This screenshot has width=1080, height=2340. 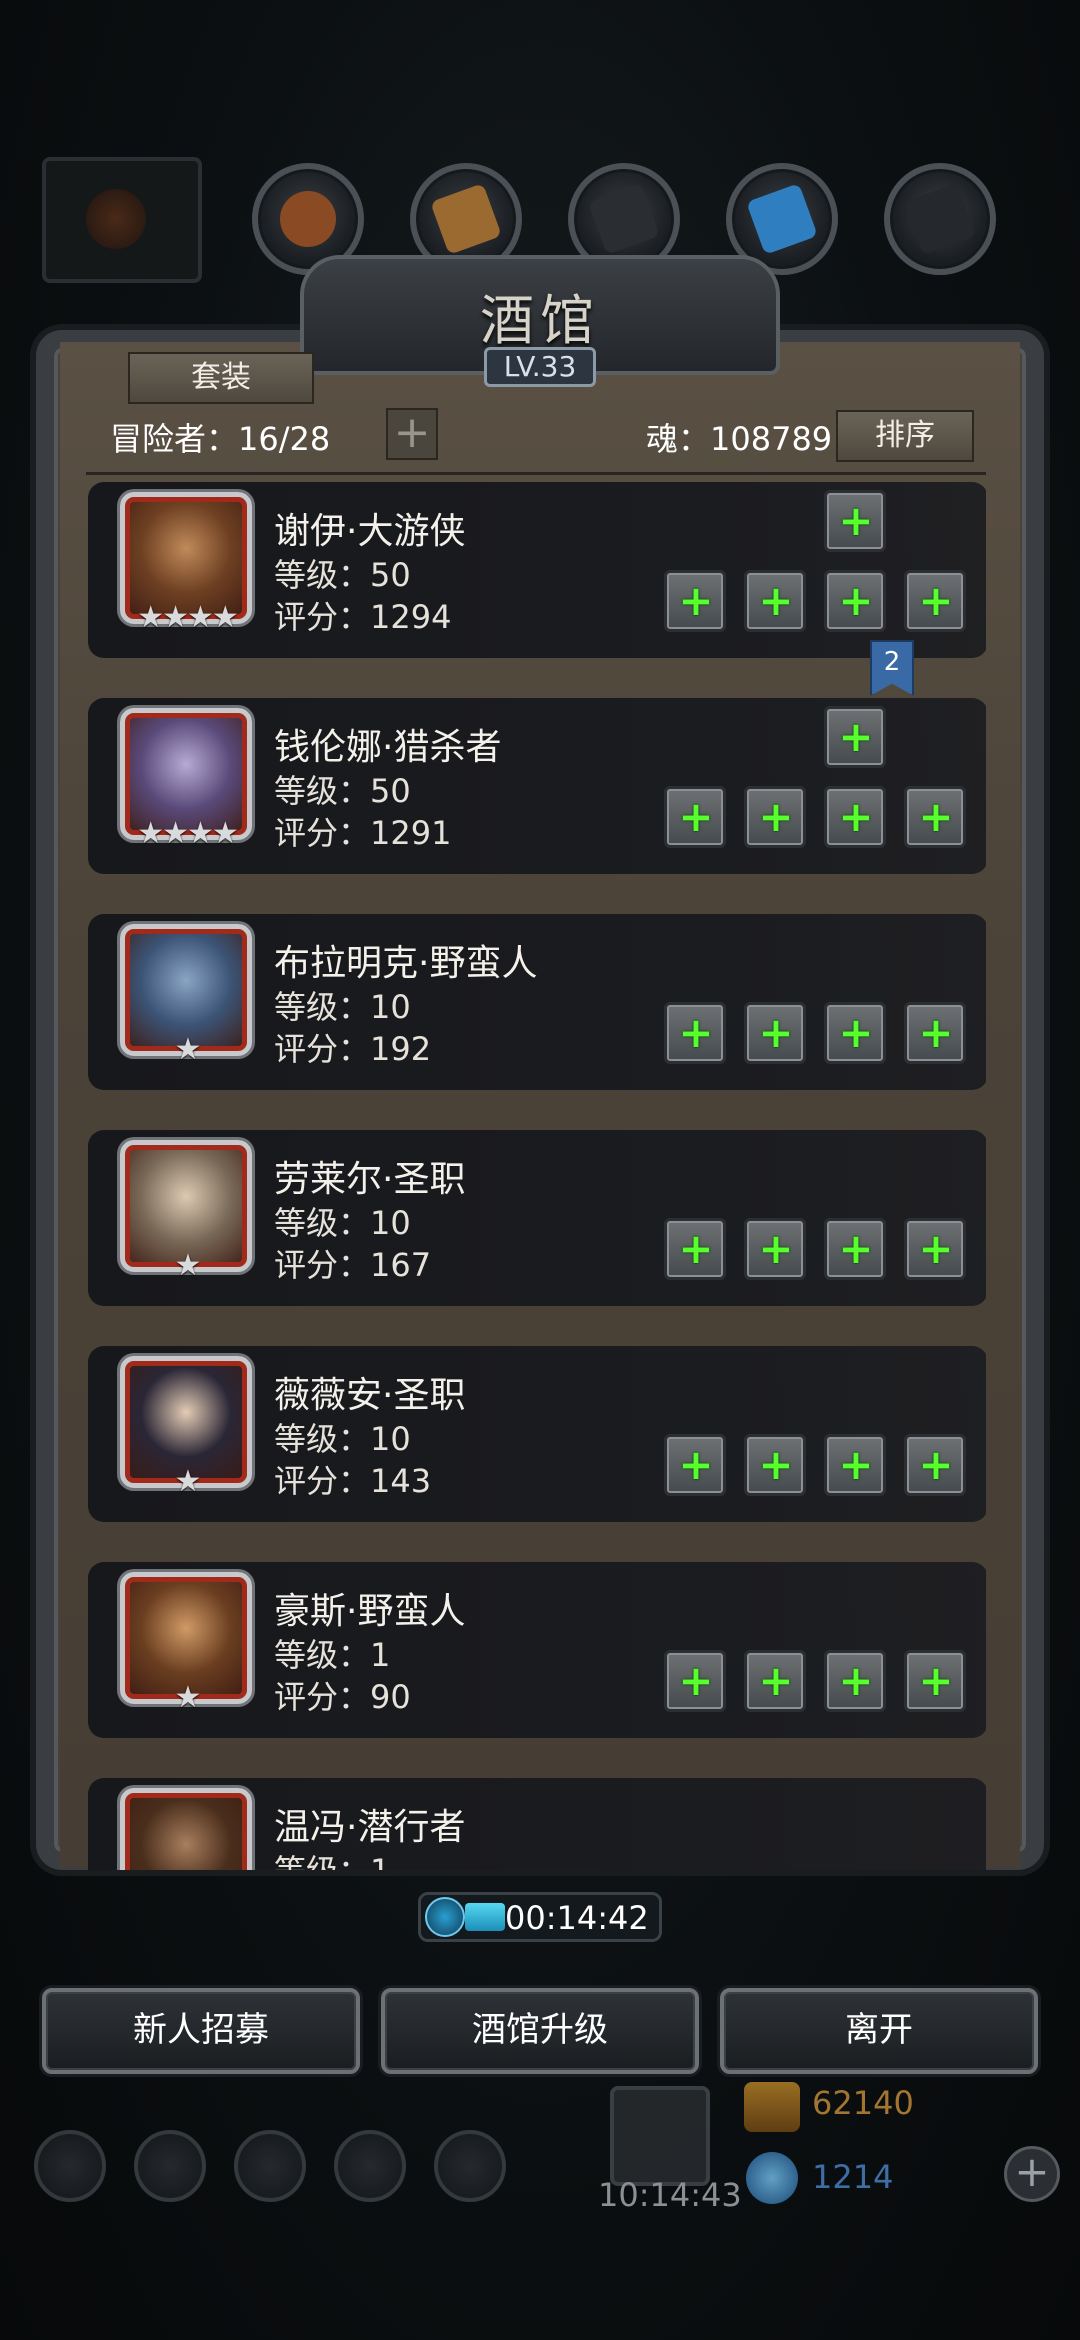 What do you see at coordinates (470, 2166) in the screenshot?
I see `dice-icon` at bounding box center [470, 2166].